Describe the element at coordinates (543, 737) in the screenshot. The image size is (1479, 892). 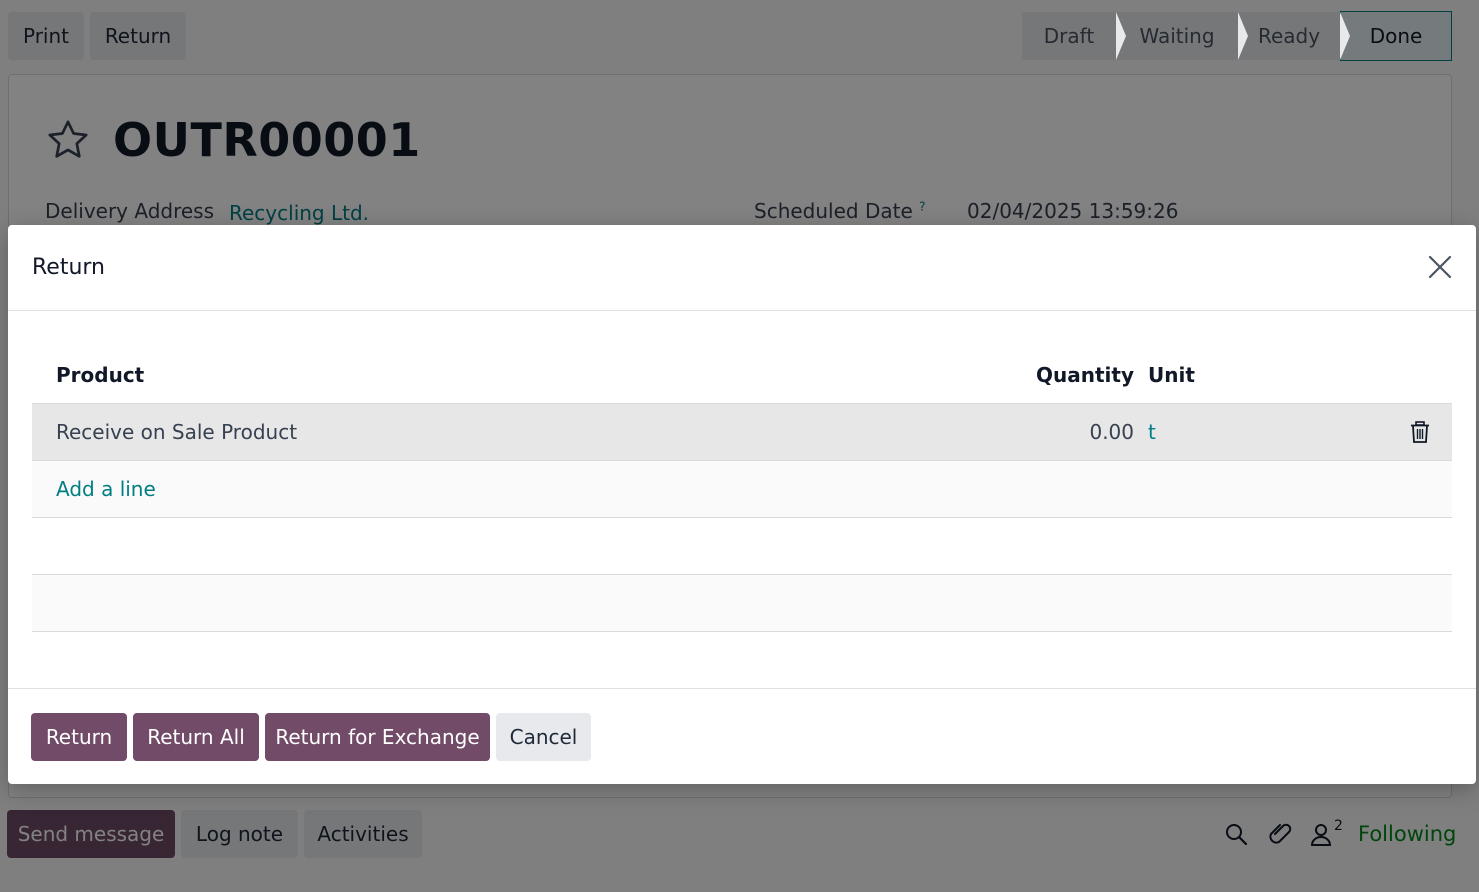
I see `cancel-button: Cancel` at that location.